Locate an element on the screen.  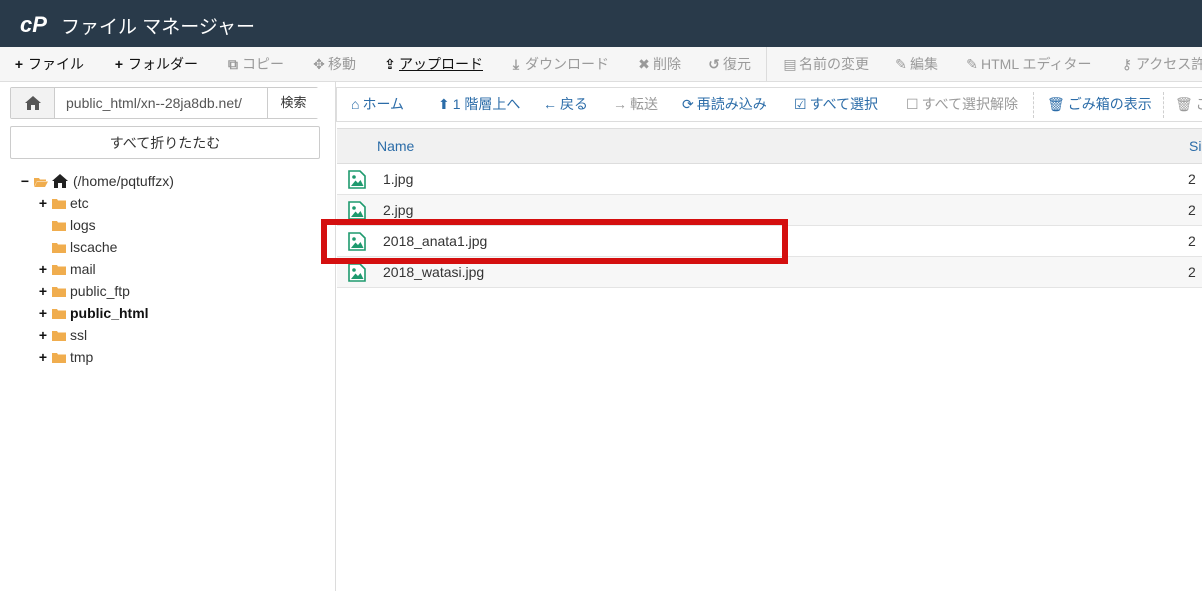
undo-icon: ↺ is located at coordinates (714, 64).